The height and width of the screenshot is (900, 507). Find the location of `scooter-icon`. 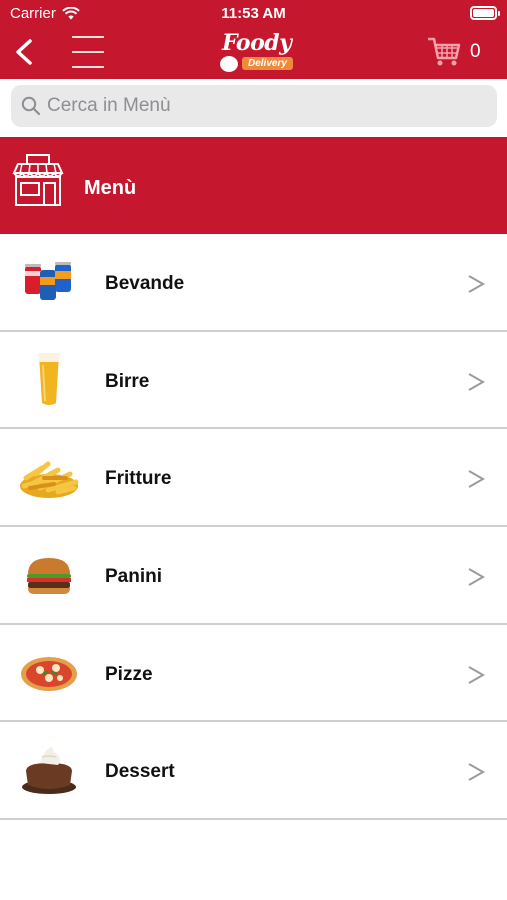

scooter-icon is located at coordinates (229, 64).